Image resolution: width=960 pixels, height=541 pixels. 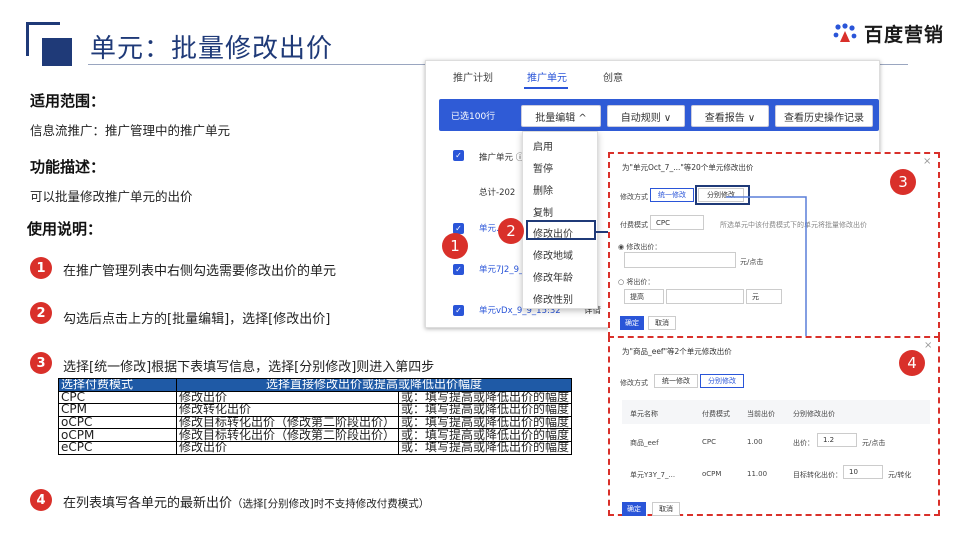 What do you see at coordinates (148, 503) in the screenshot?
I see `step-4-main: 在列表填写各单元的最新出价` at bounding box center [148, 503].